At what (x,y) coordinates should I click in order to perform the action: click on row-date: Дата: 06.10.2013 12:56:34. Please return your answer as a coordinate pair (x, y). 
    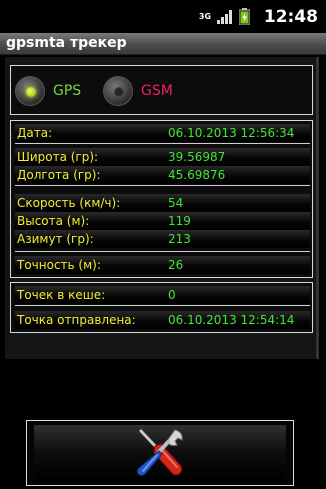
    Looking at the image, I should click on (162, 133).